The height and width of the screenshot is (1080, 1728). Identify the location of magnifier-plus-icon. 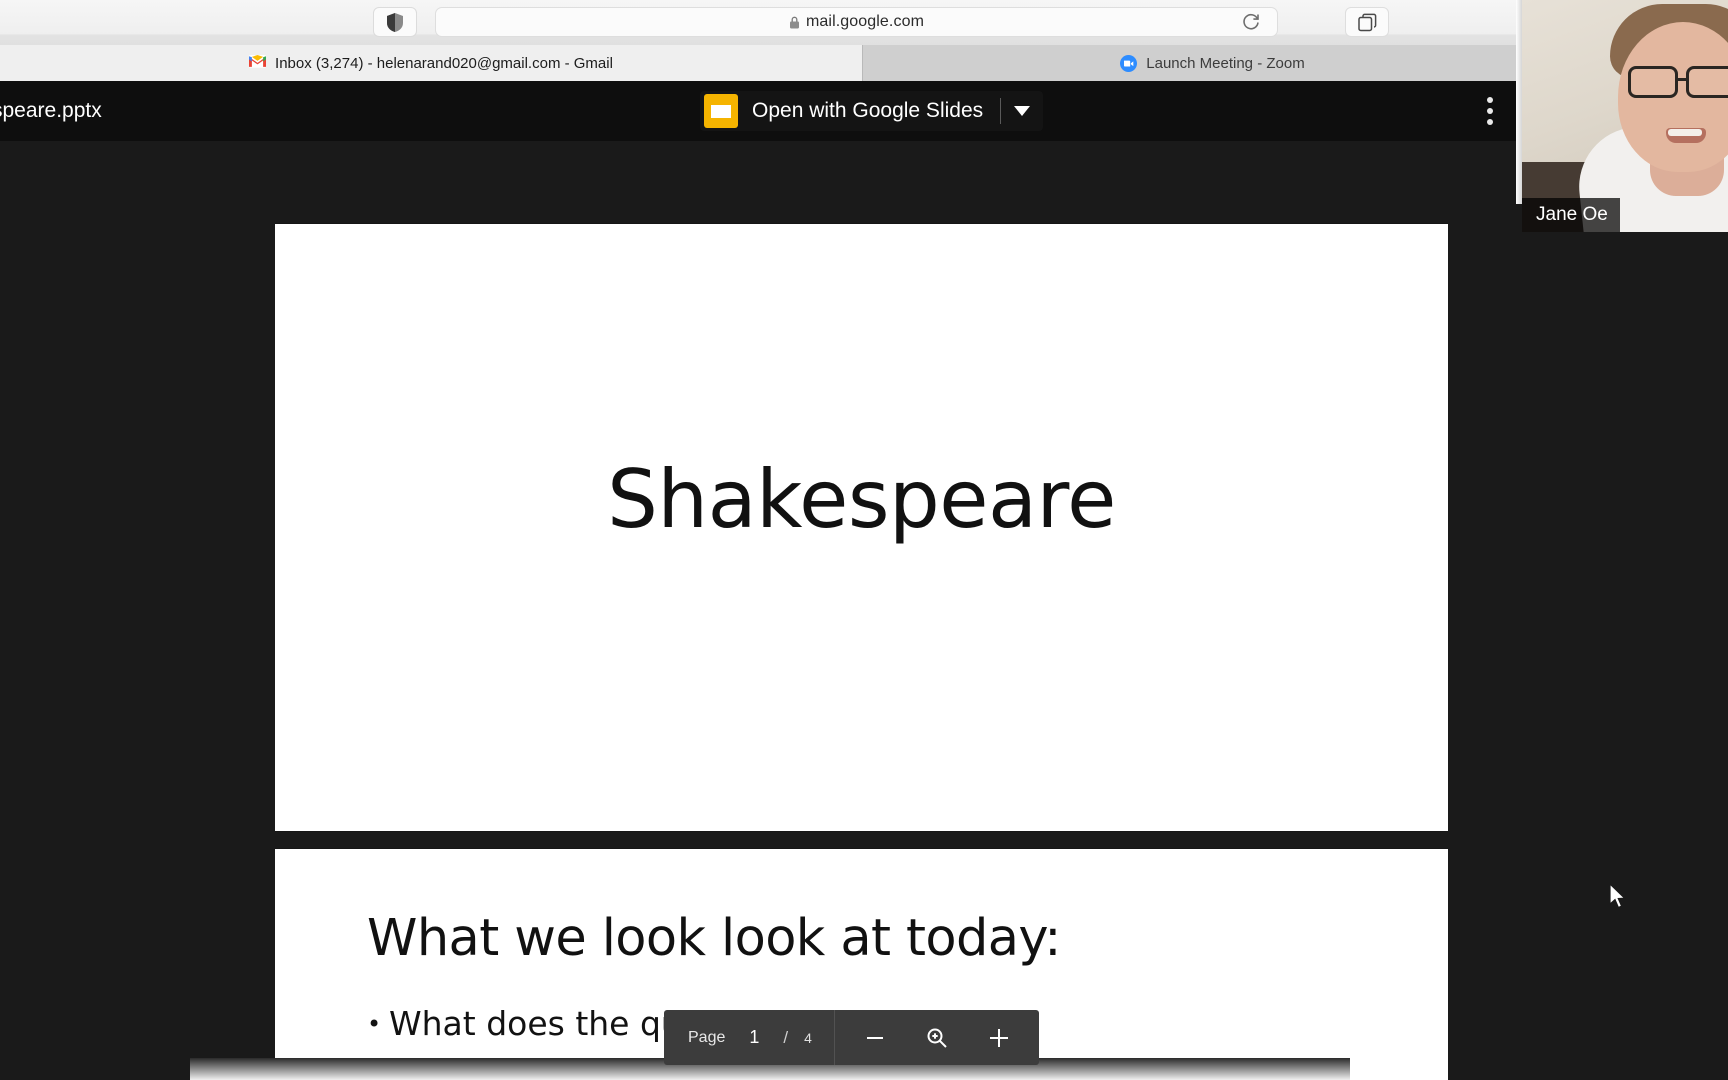
(937, 1037).